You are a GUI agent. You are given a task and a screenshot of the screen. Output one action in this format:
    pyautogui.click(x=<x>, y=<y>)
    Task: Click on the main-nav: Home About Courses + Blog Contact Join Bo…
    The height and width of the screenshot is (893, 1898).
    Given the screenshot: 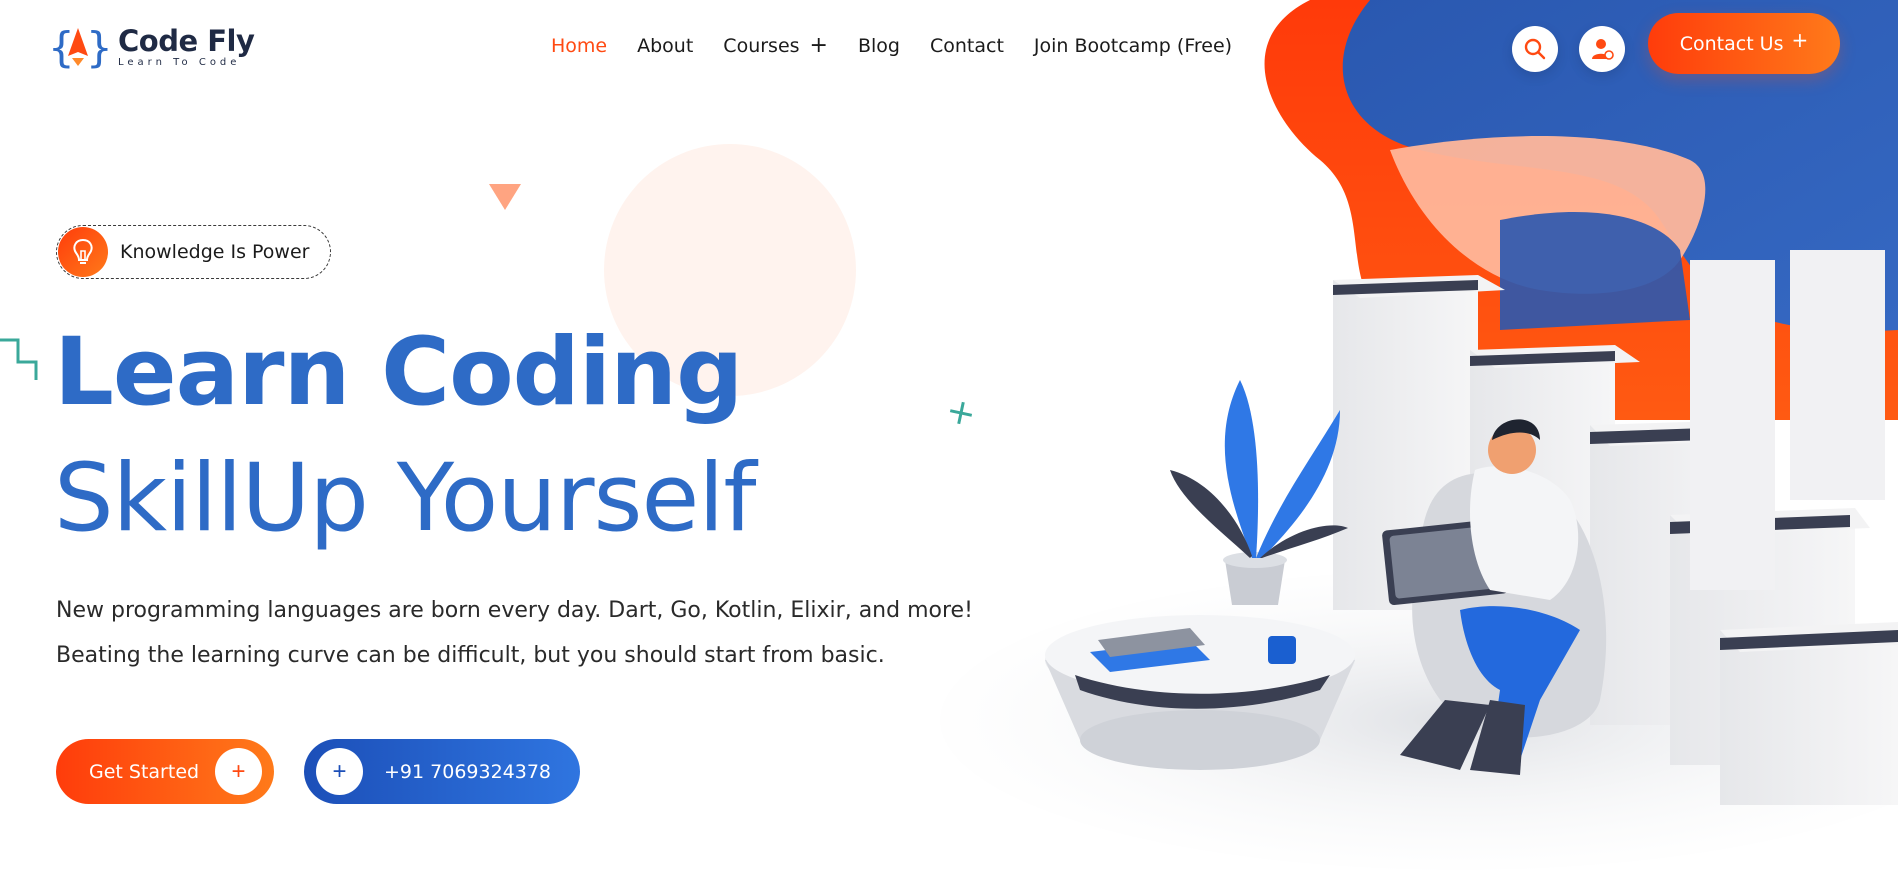 What is the action you would take?
    pyautogui.click(x=906, y=46)
    